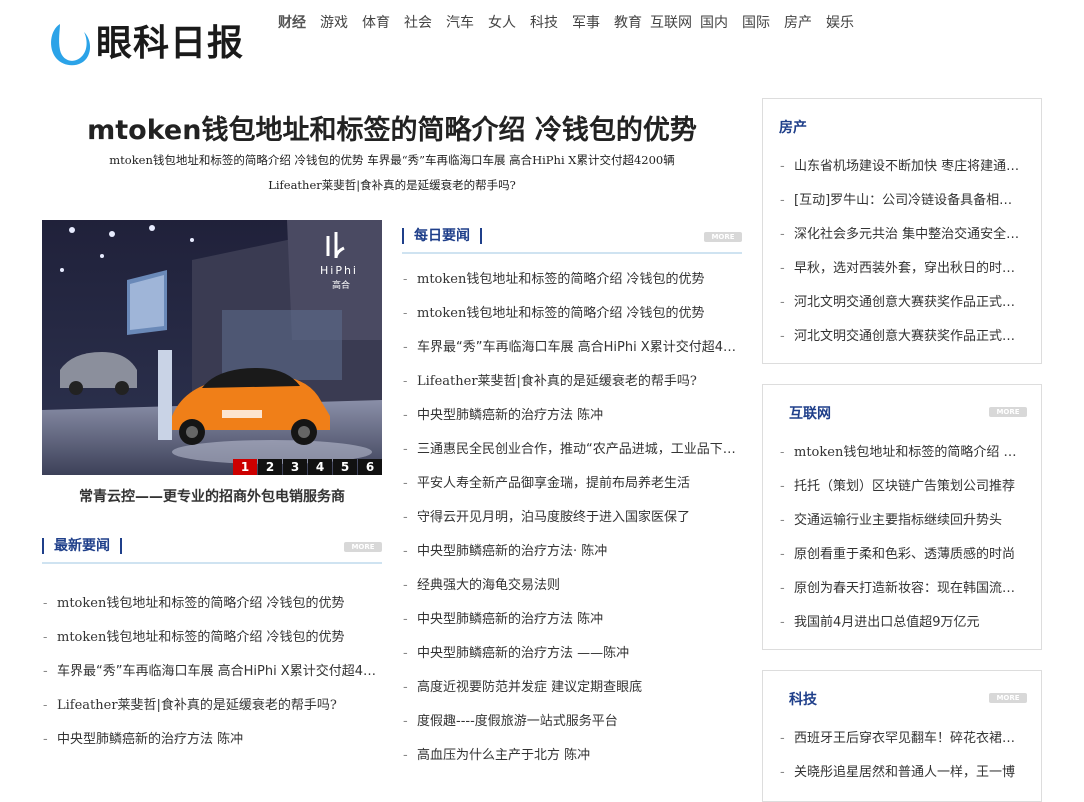 The width and height of the screenshot is (1084, 802). I want to click on slider-pagination: 1 2 3 4 5 6, so click(307, 467).